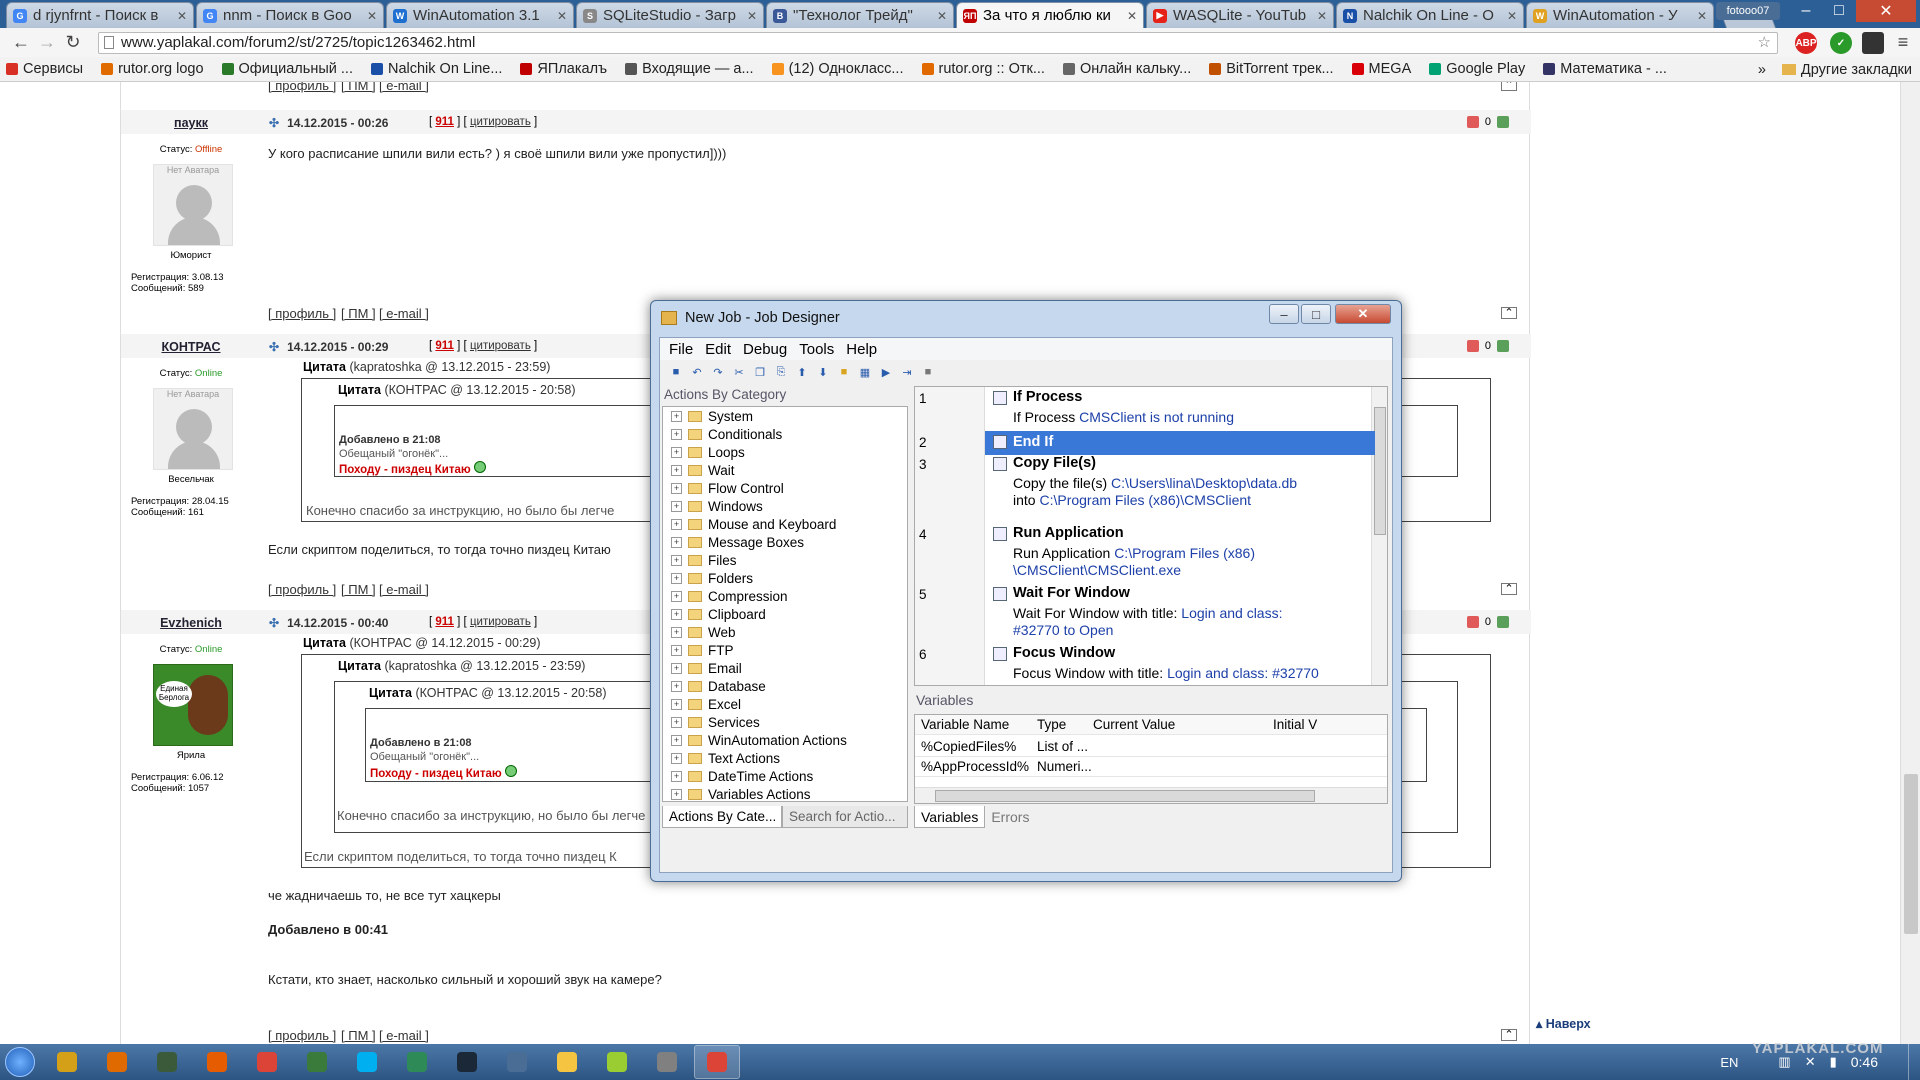  What do you see at coordinates (1295, 724) in the screenshot?
I see `column-header: Initial V` at bounding box center [1295, 724].